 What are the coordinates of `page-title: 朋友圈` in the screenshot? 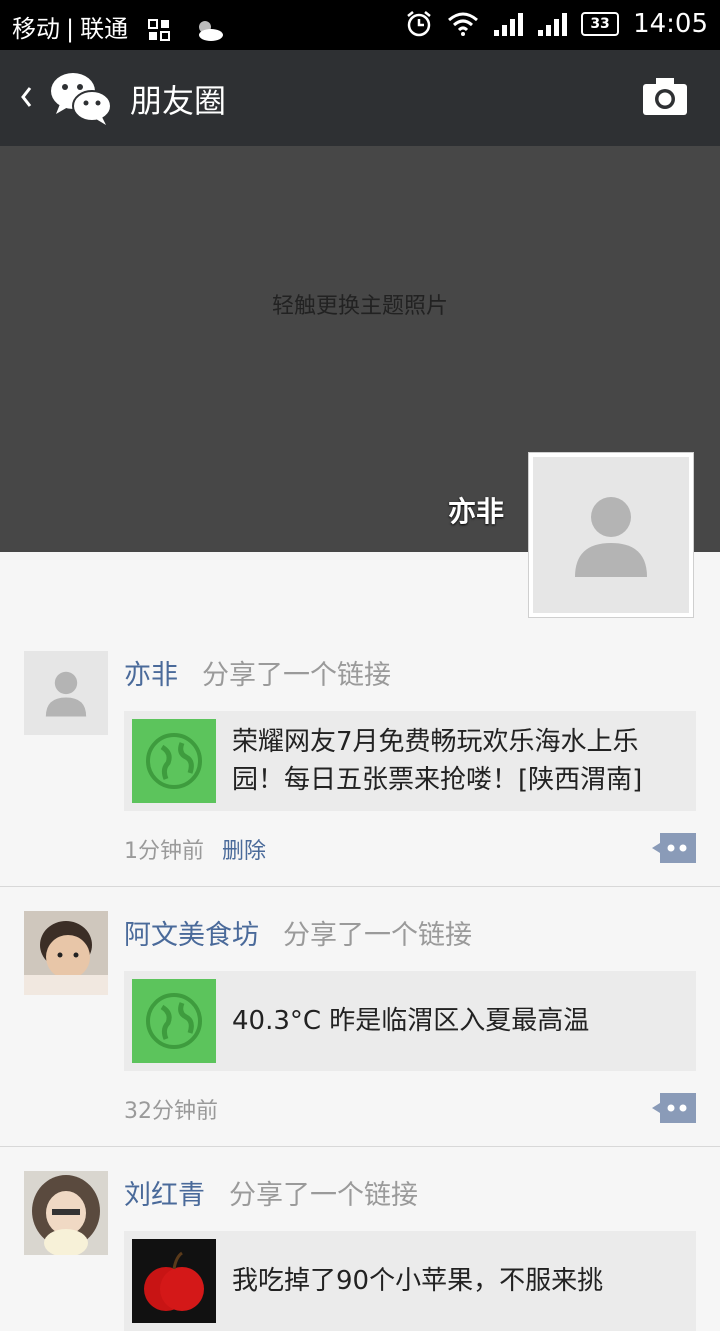 It's located at (178, 101).